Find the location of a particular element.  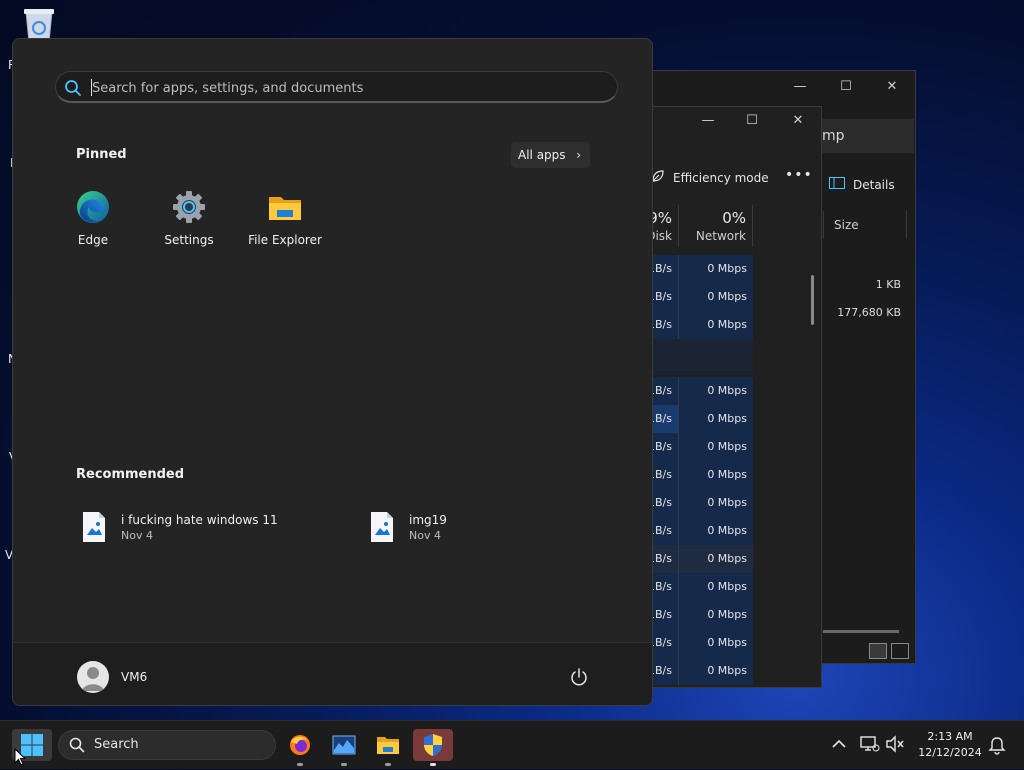

details-view-button is located at coordinates (878, 651).